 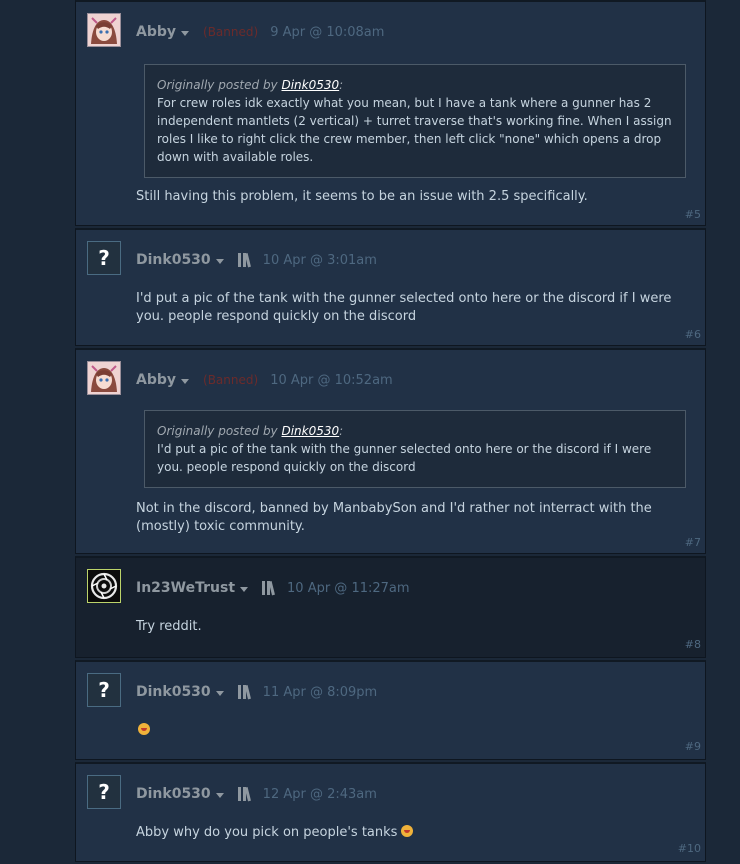 What do you see at coordinates (689, 848) in the screenshot?
I see `post-number: #10` at bounding box center [689, 848].